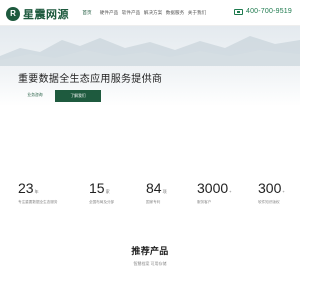  I want to click on phone-icon, so click(238, 11).